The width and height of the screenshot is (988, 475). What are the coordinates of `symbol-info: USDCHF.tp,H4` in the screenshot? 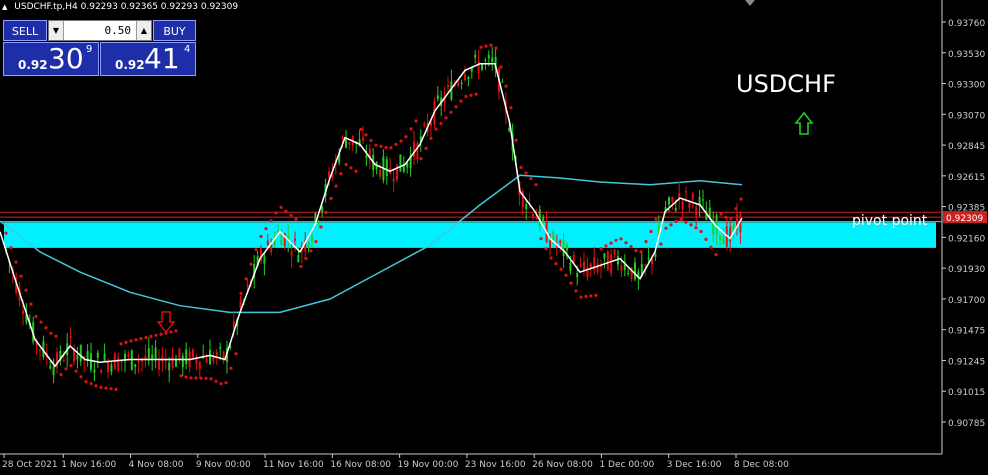 It's located at (46, 7).